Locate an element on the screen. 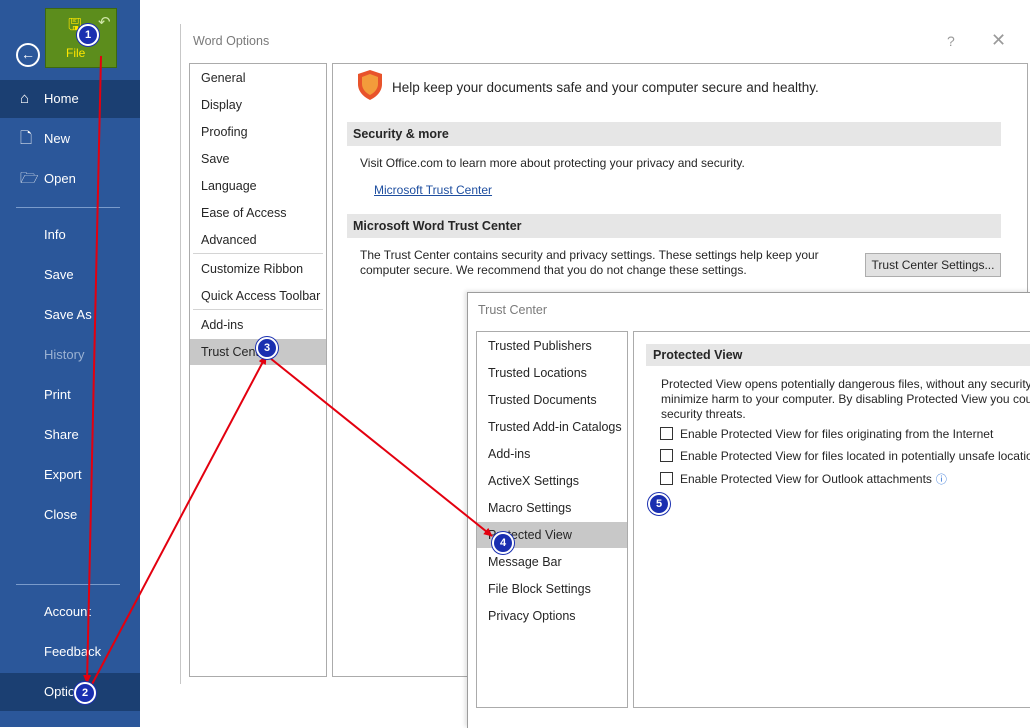 This screenshot has height=728, width=1030. nav-item-label: Quick Access Toolbar is located at coordinates (261, 296).